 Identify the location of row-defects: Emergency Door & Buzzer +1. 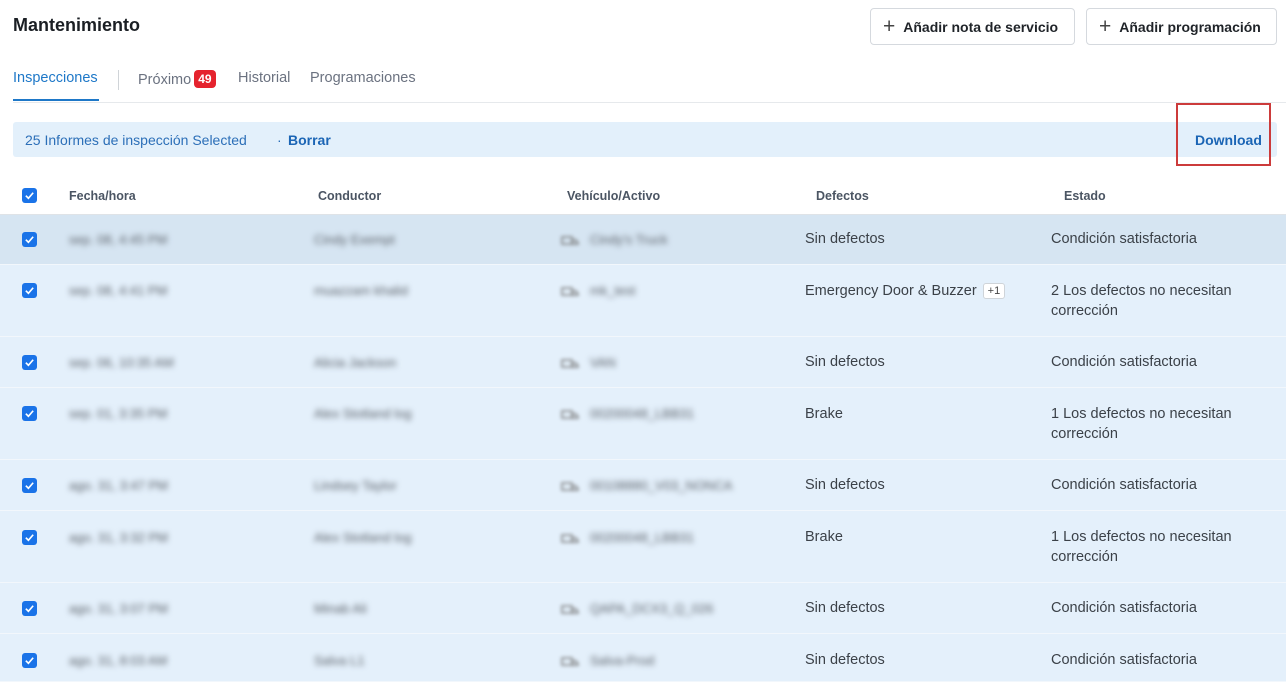
(905, 291).